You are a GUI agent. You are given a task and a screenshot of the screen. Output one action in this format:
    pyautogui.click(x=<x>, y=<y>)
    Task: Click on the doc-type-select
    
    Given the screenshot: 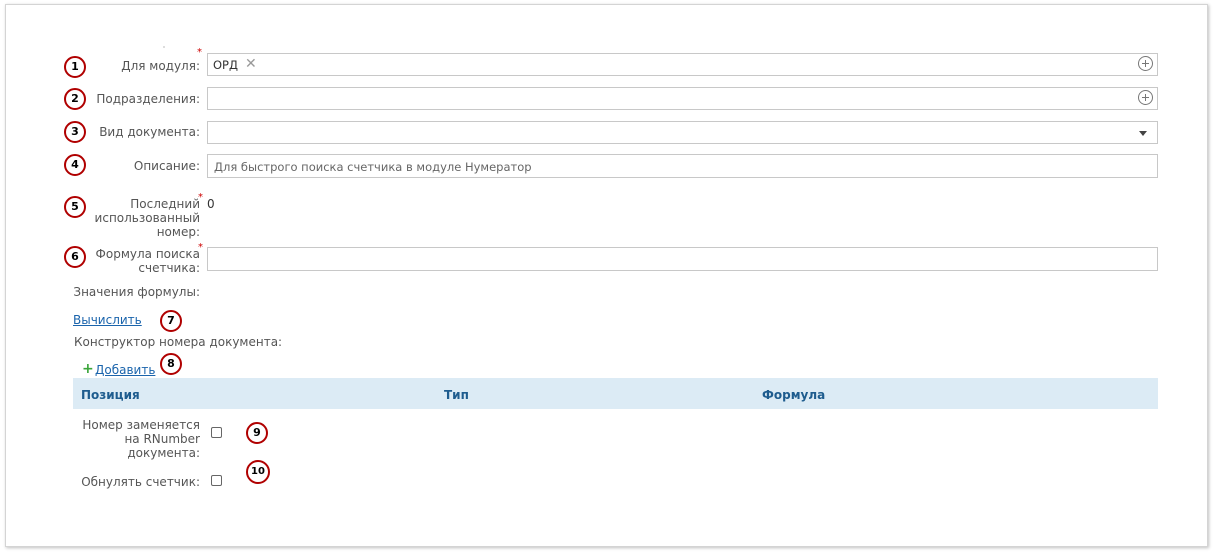 What is the action you would take?
    pyautogui.click(x=682, y=132)
    